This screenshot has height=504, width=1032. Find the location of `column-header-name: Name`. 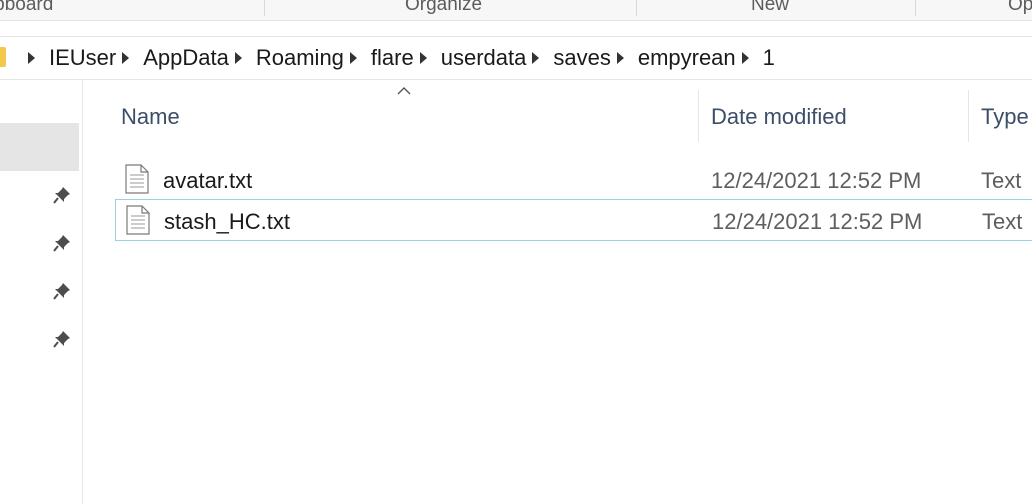

column-header-name: Name is located at coordinates (150, 117).